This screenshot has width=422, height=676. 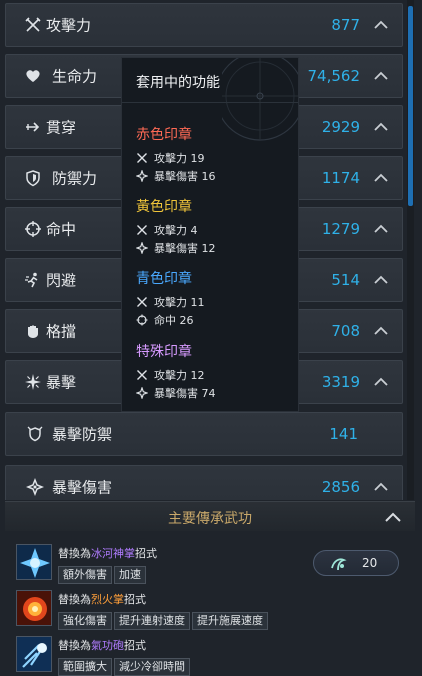 I want to click on skill-item: 替換為烈火掌招式 強化傷害 提升連射速度 提升施展速度, so click(x=216, y=610).